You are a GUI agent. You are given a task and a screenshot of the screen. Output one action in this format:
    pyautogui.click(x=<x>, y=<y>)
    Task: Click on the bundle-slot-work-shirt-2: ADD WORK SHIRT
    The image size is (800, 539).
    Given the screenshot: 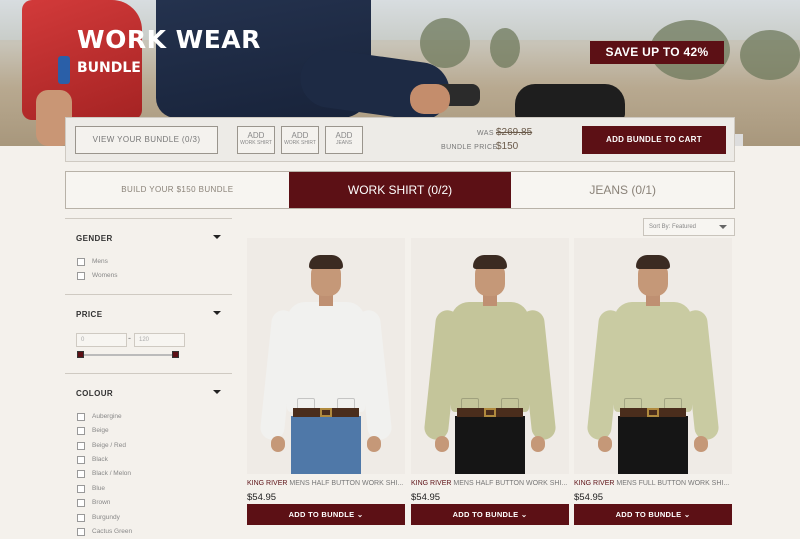 What is the action you would take?
    pyautogui.click(x=300, y=140)
    